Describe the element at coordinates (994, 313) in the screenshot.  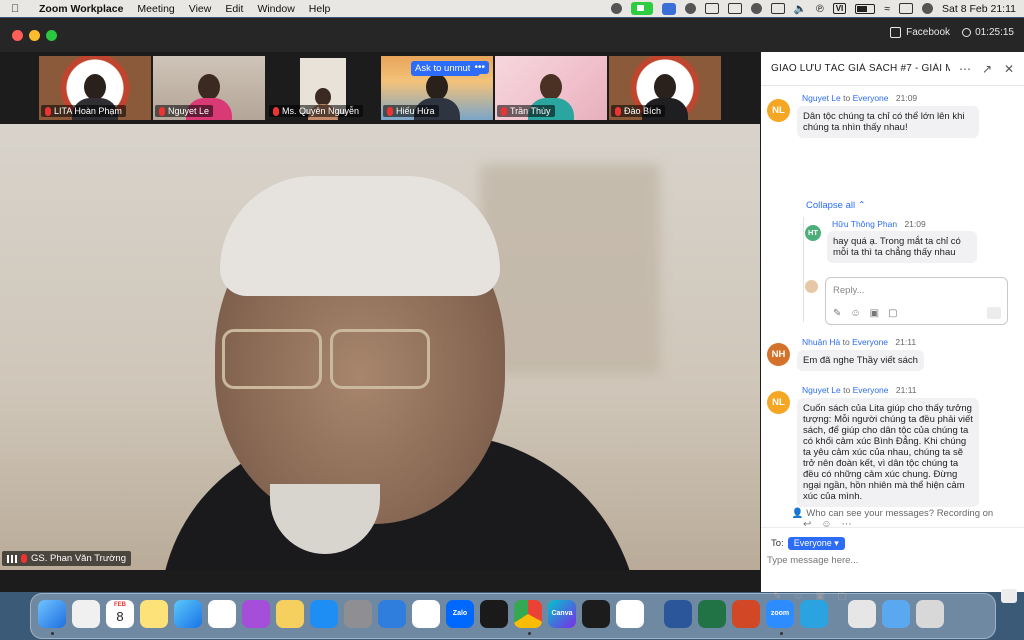
I see `send-reply-button` at that location.